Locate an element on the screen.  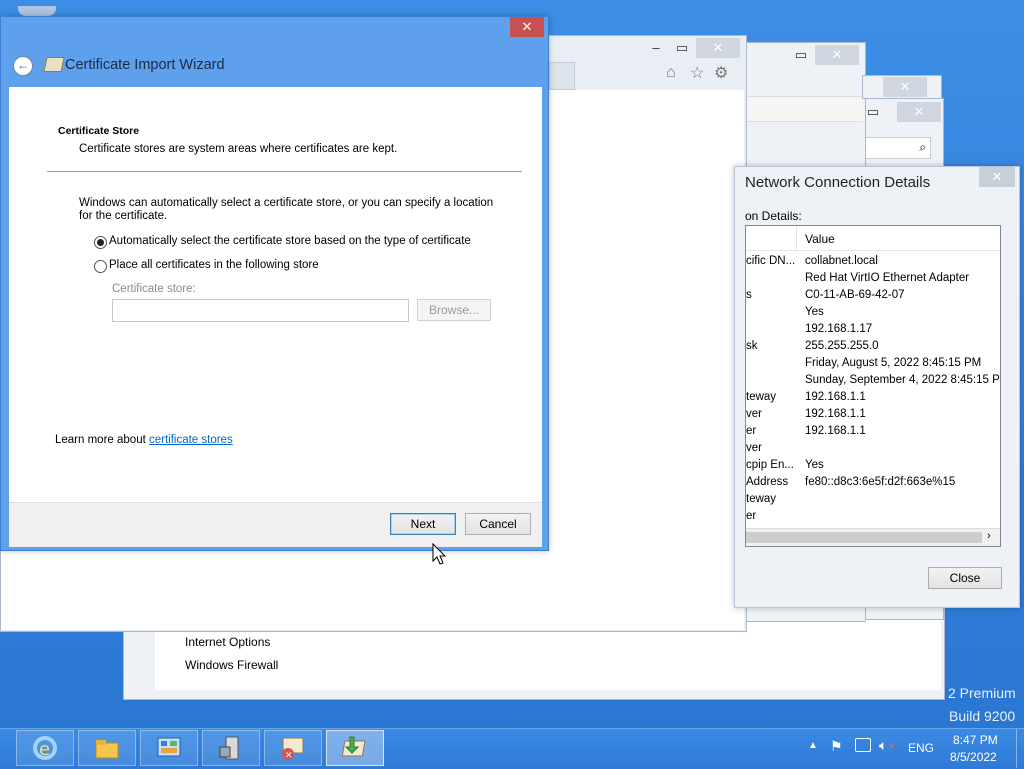
minimize-button: – is located at coordinates (656, 48).